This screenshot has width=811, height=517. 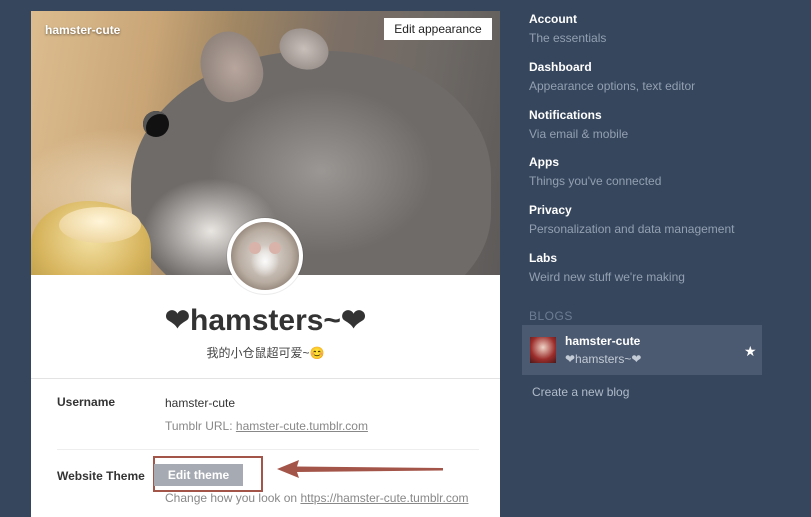 What do you see at coordinates (603, 341) in the screenshot?
I see `blog-list-name: hamster-cute` at bounding box center [603, 341].